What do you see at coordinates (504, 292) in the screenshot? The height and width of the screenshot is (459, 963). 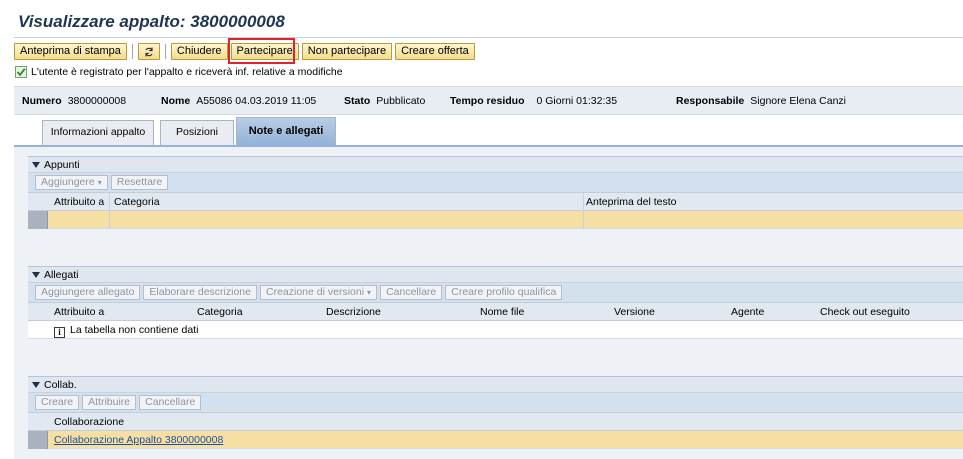 I see `create-profile-button: Creare profilo qualifica` at bounding box center [504, 292].